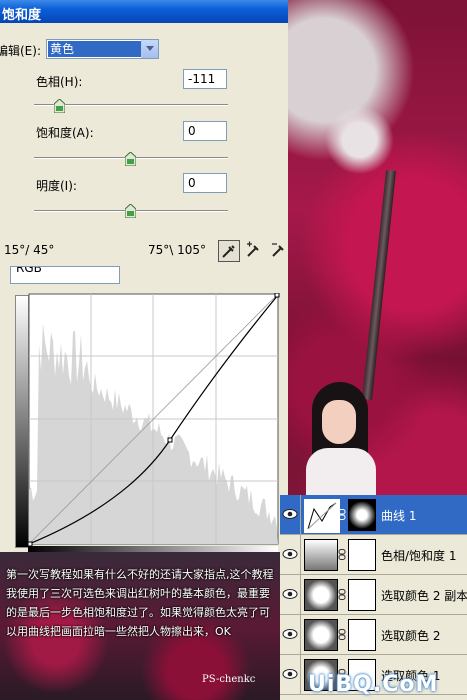 This screenshot has width=467, height=700. What do you see at coordinates (149, 49) in the screenshot?
I see `chevron-down-icon` at bounding box center [149, 49].